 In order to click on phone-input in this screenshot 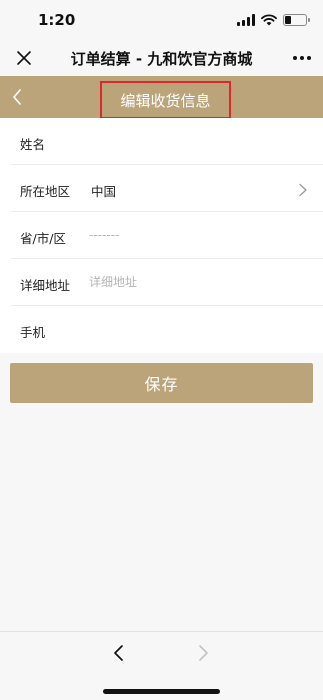, I will do `click(189, 329)`.